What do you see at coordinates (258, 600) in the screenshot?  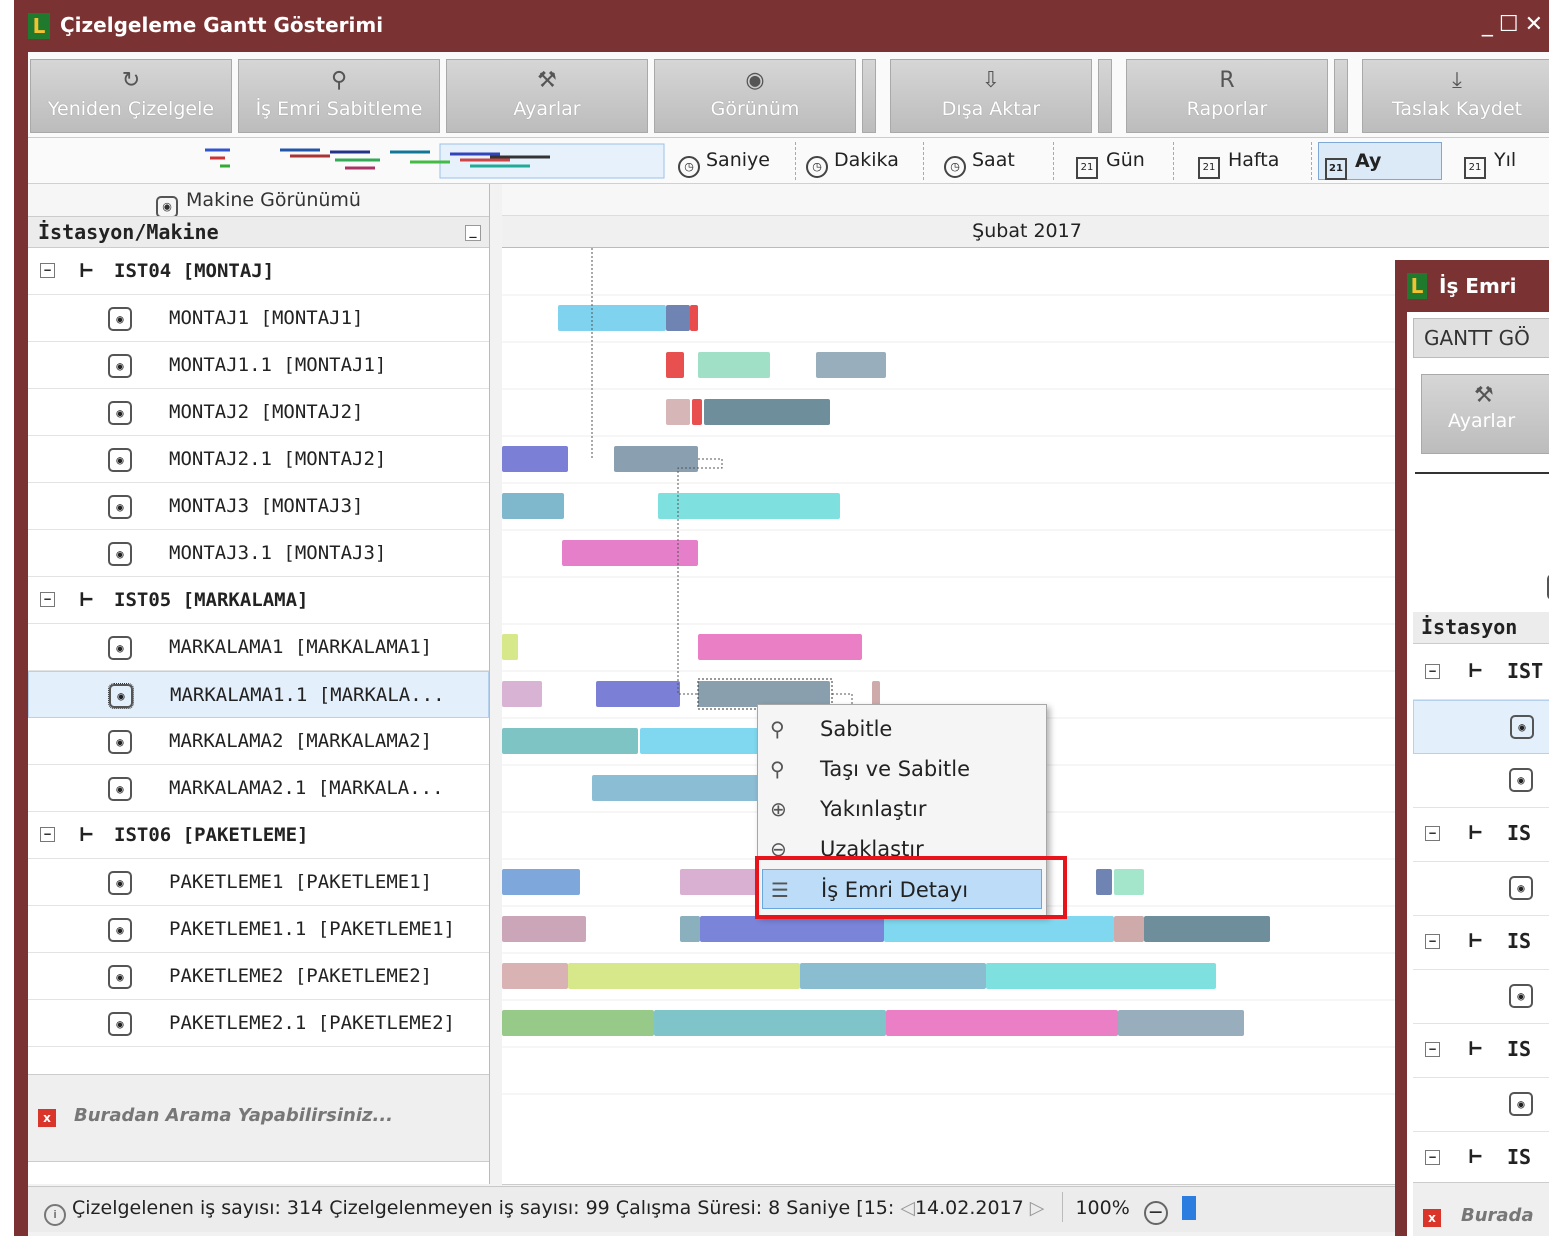 I see `tree-group-row: − ⊢ IST05 [MARKALAMA]` at bounding box center [258, 600].